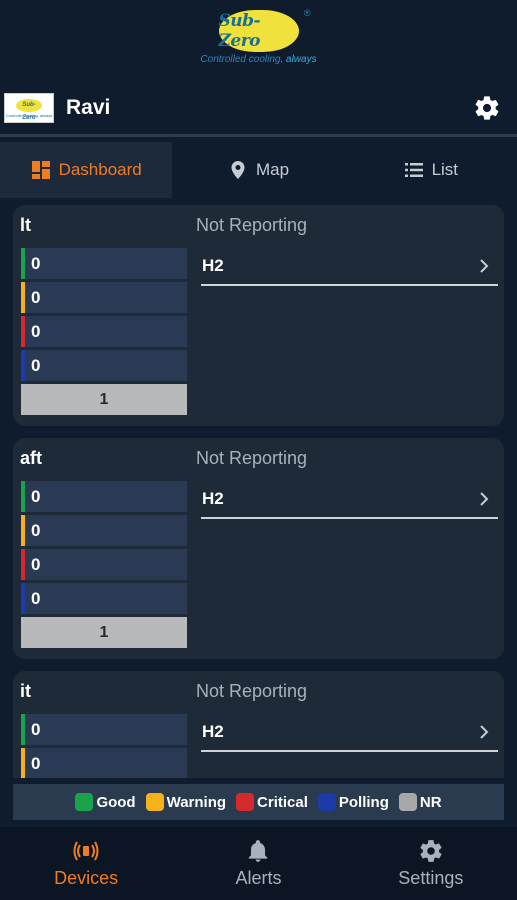 The width and height of the screenshot is (517, 900). What do you see at coordinates (245, 802) in the screenshot?
I see `critical-swatch` at bounding box center [245, 802].